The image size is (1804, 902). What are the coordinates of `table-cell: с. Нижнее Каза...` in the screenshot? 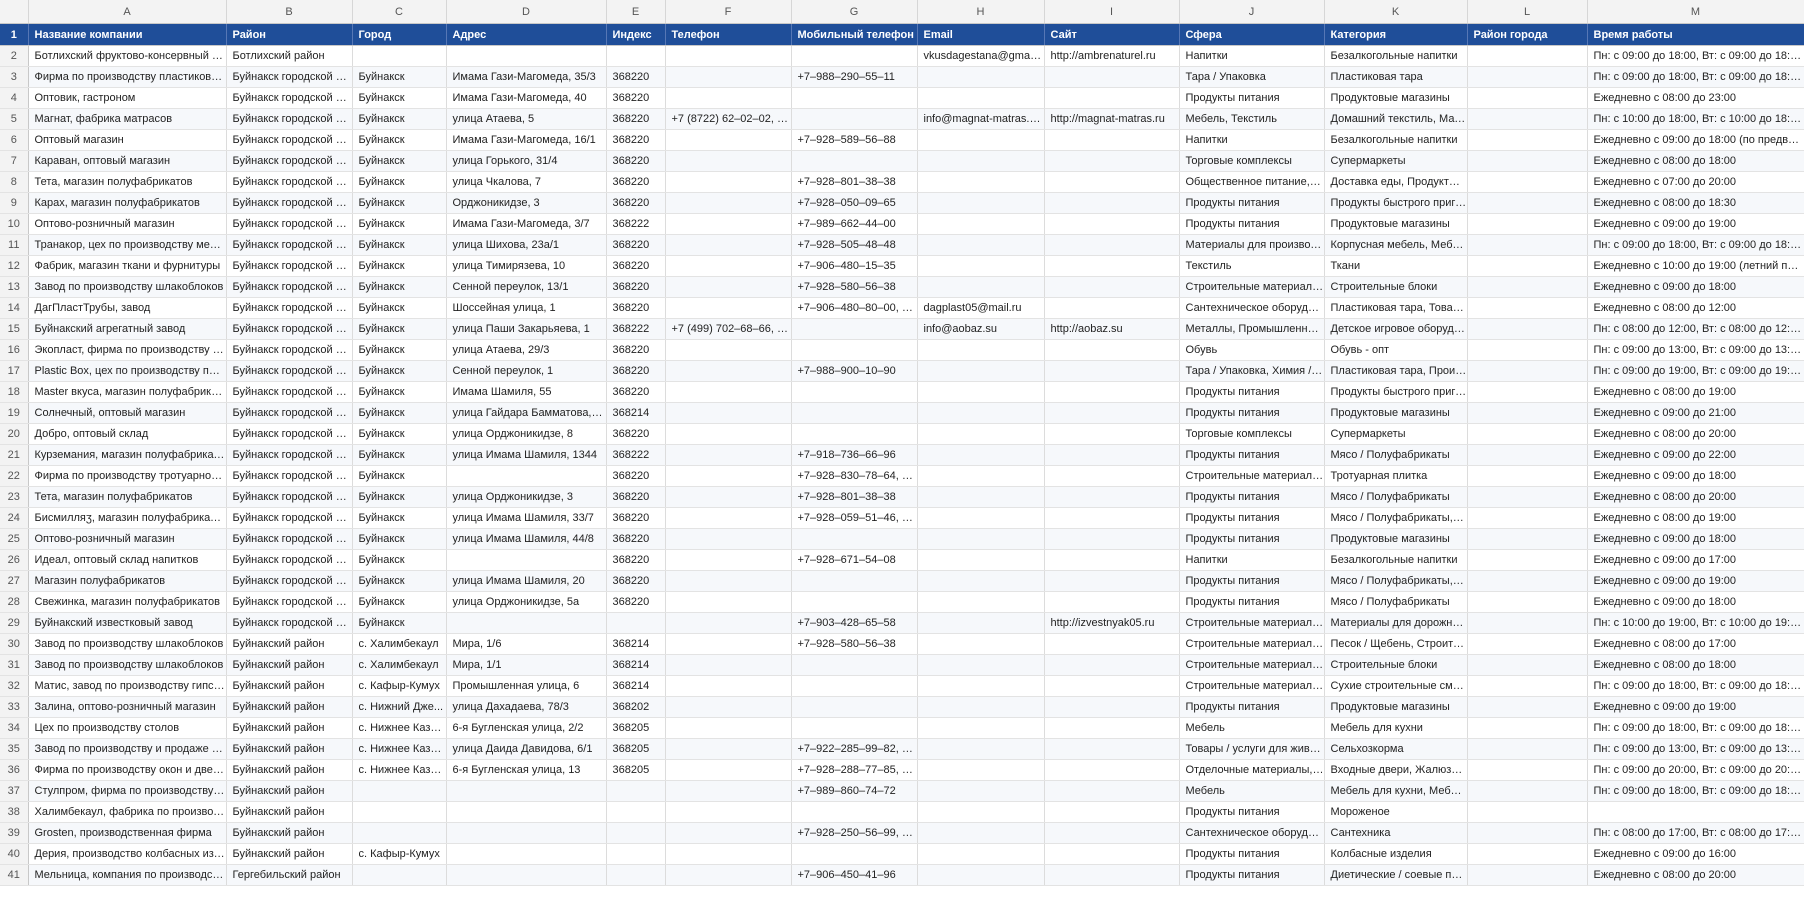 It's located at (399, 770).